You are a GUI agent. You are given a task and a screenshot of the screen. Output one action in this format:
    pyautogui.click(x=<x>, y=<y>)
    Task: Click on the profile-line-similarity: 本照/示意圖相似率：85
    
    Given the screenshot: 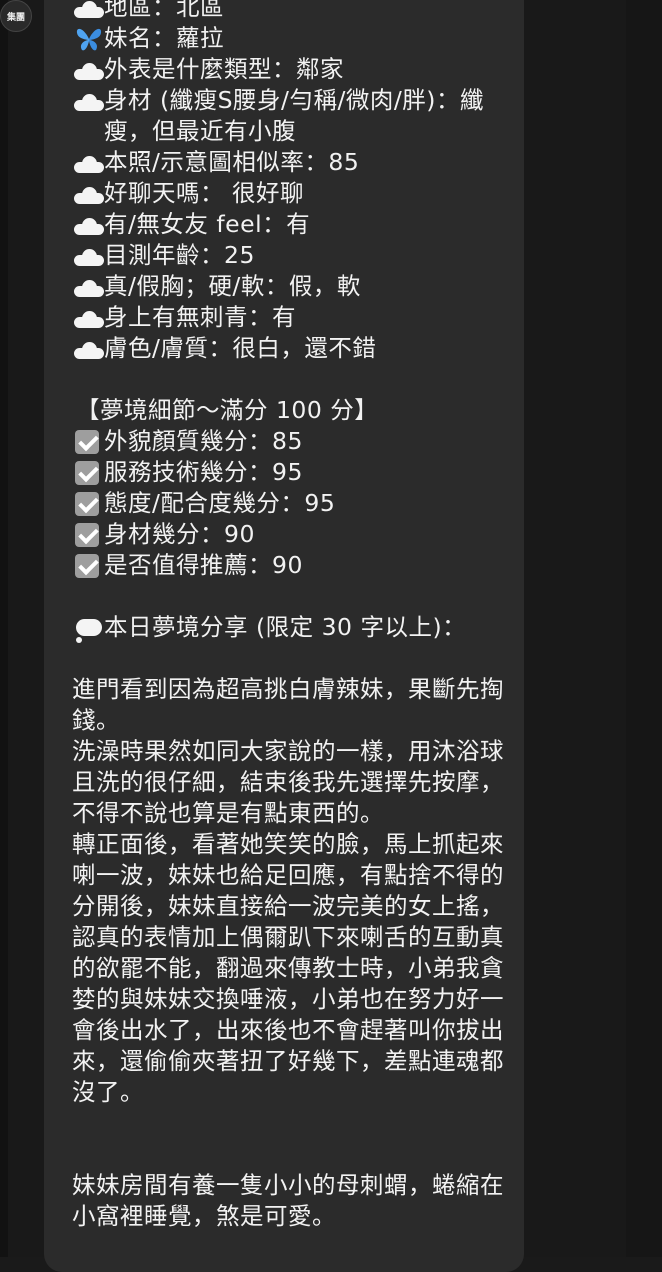 What is the action you would take?
    pyautogui.click(x=292, y=162)
    